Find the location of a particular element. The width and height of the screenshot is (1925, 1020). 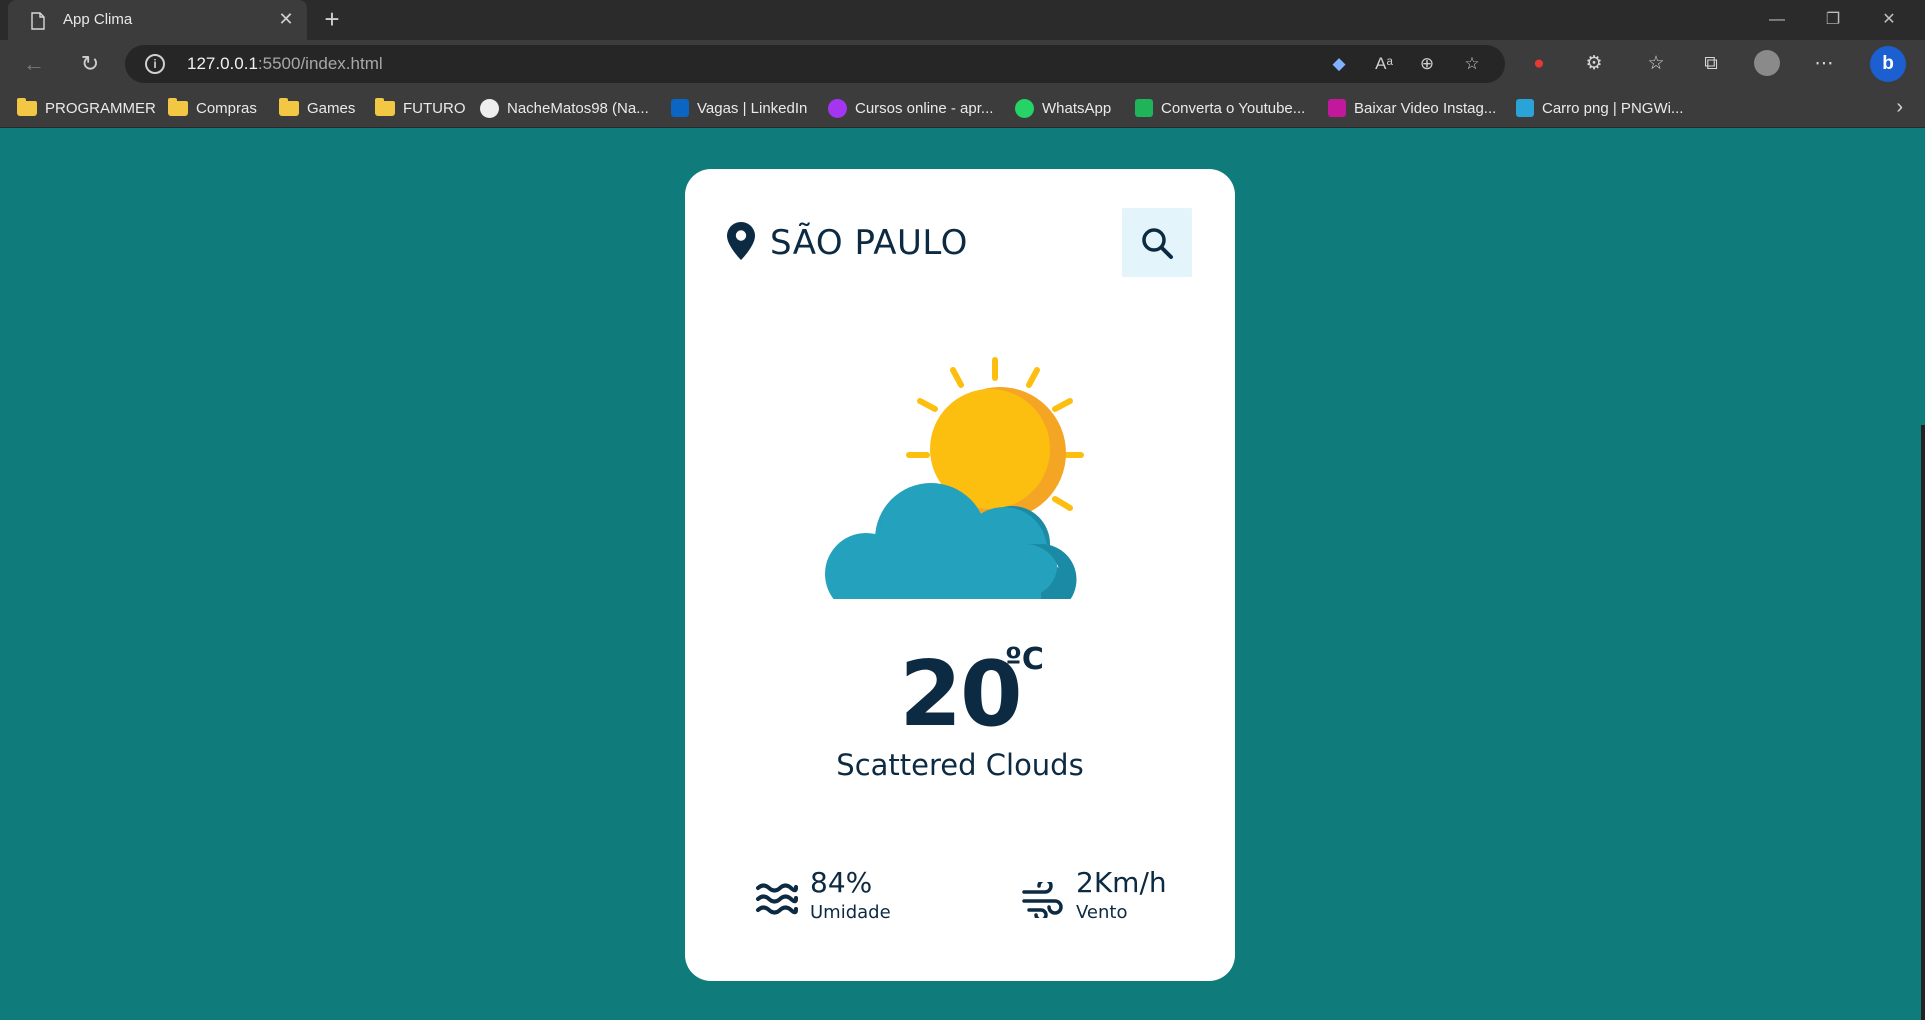

bookmark-compras: Compras is located at coordinates (212, 108).